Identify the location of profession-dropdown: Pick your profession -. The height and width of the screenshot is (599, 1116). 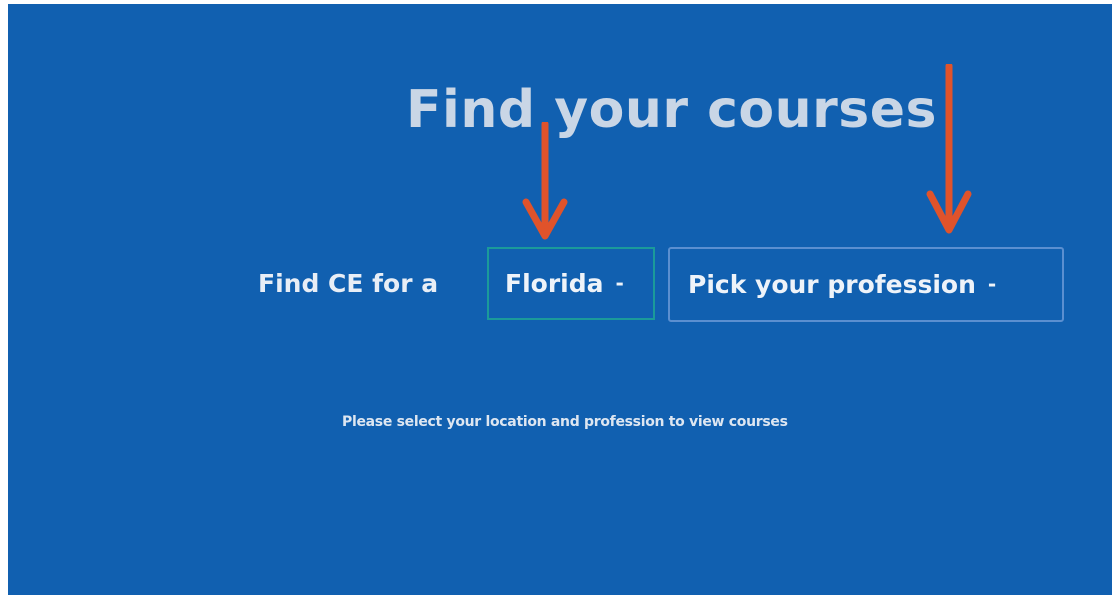
(866, 284).